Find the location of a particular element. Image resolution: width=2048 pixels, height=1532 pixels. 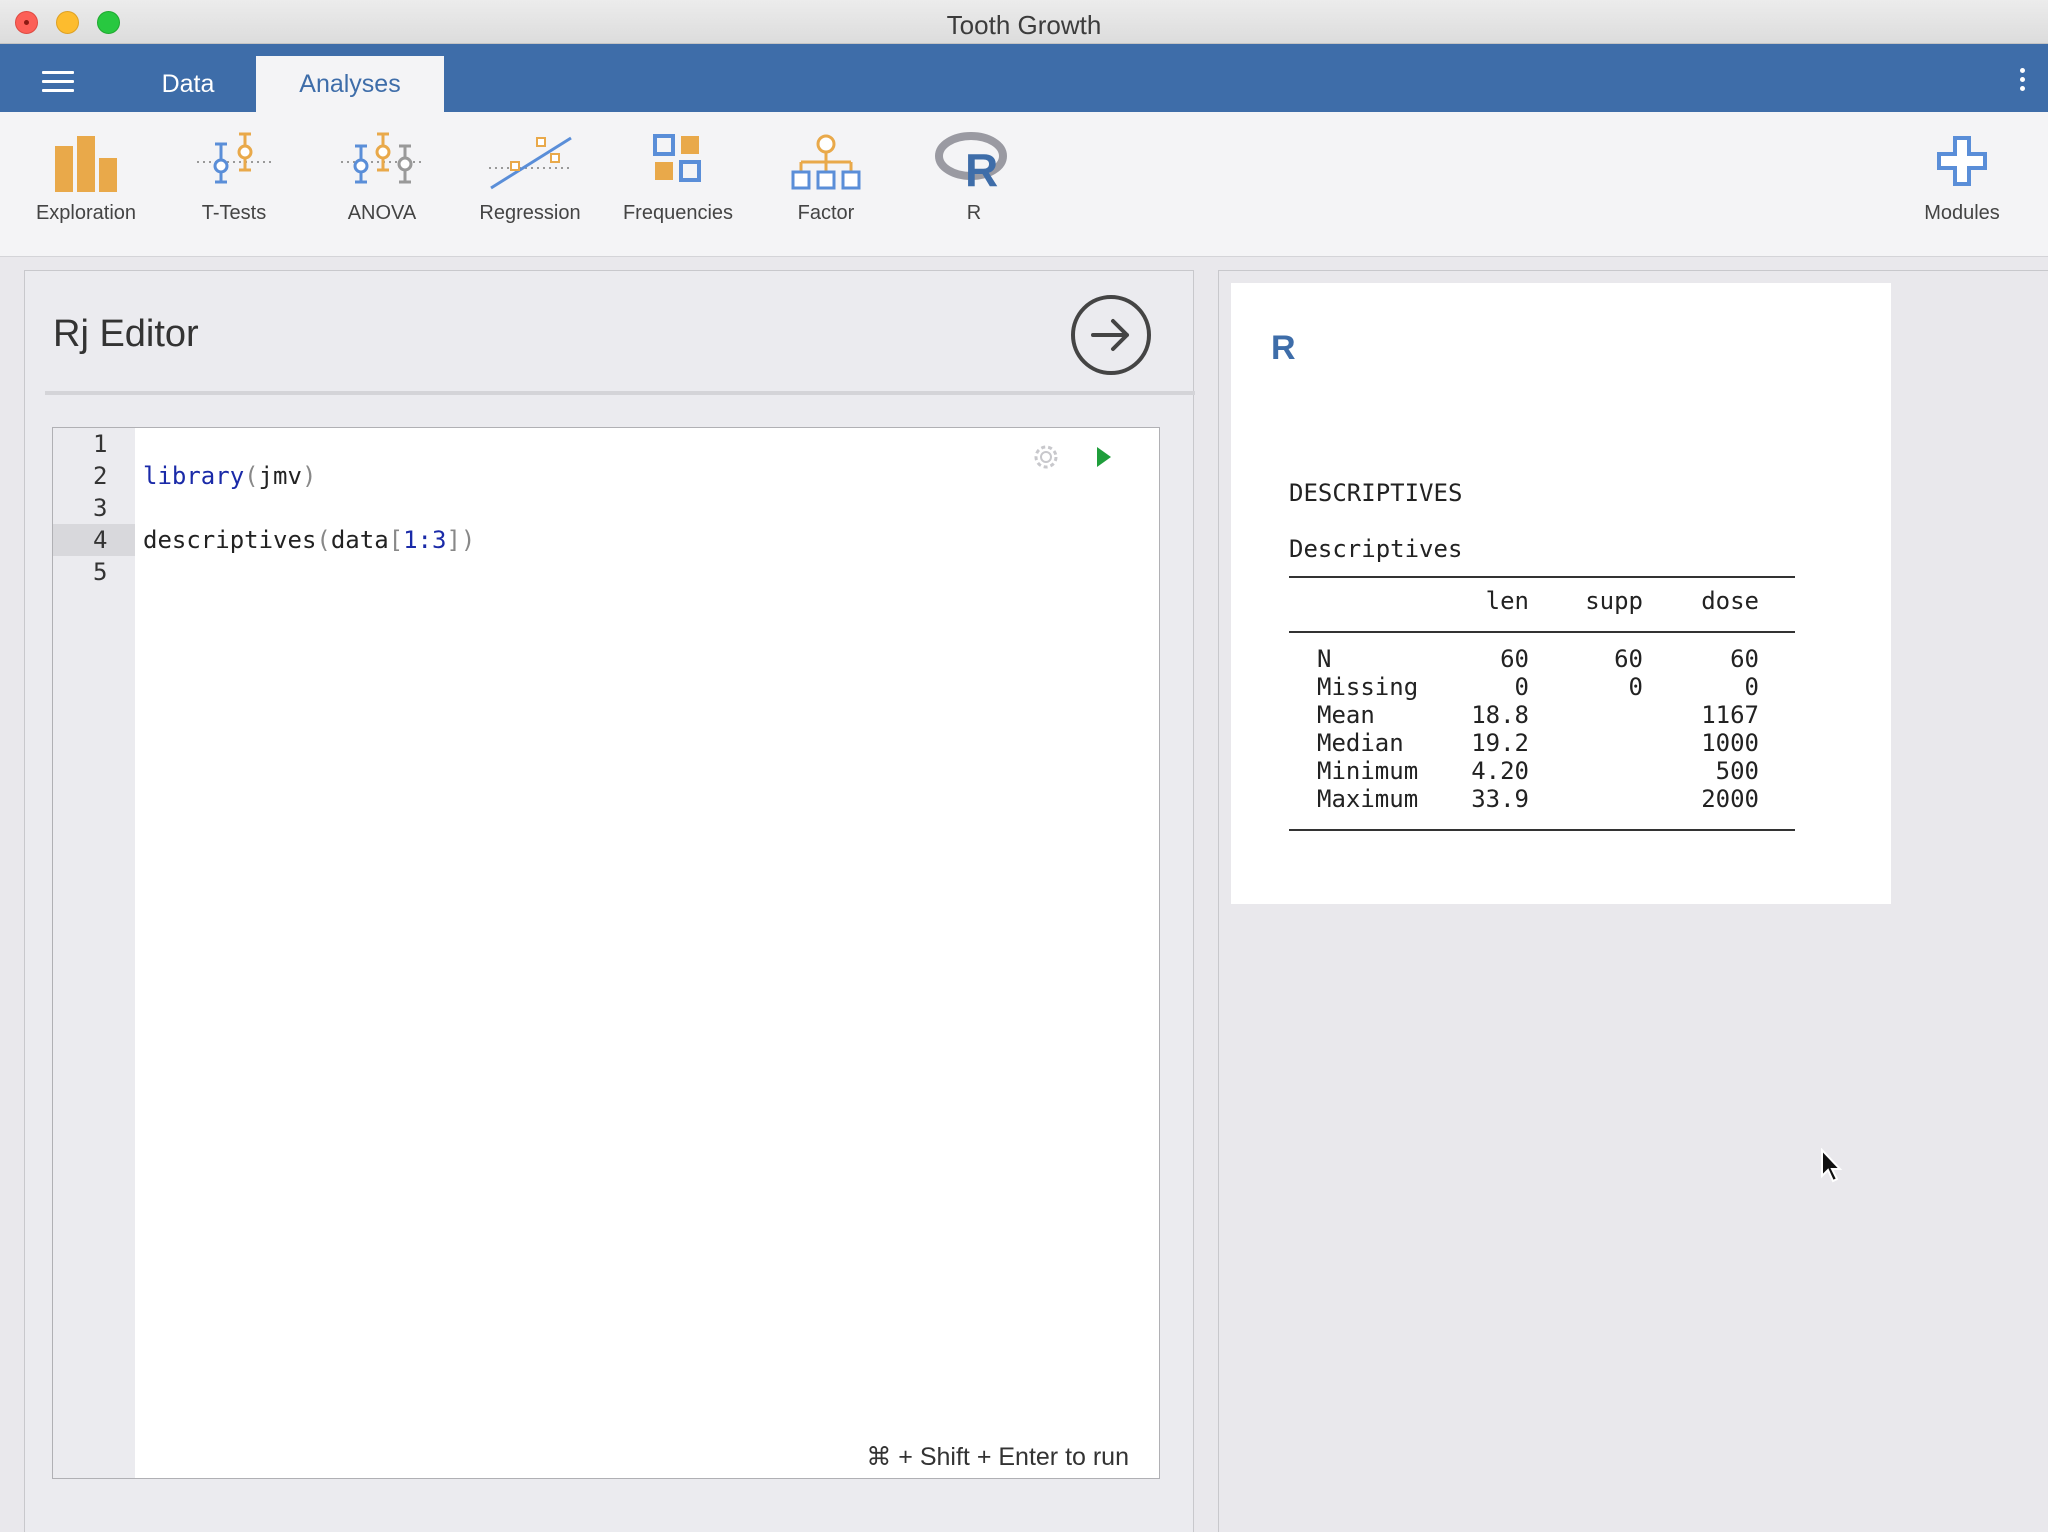

line-number-active: 4 is located at coordinates (94, 540).